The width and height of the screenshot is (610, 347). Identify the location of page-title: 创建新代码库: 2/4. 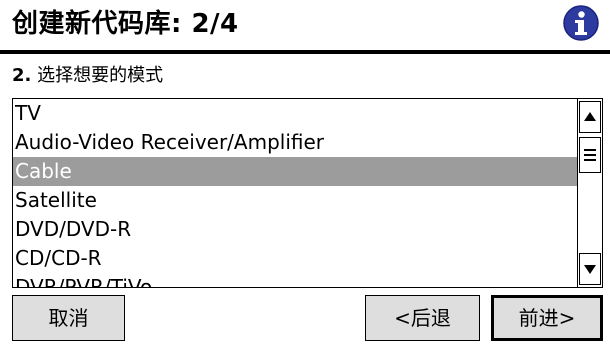
(125, 24).